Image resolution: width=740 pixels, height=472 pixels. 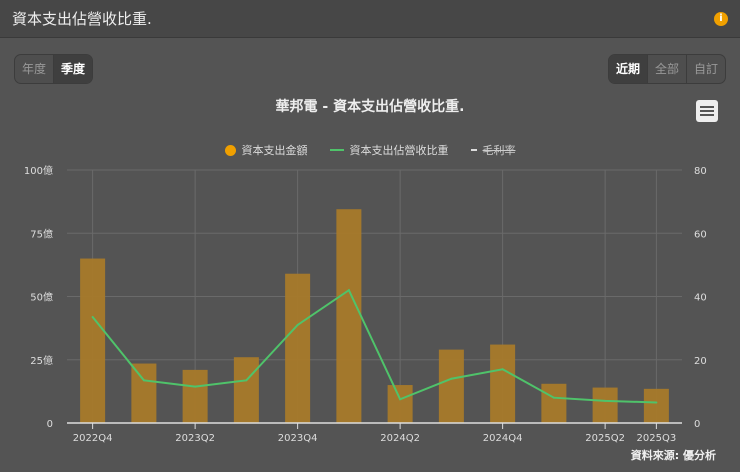 I want to click on x-axis-label: 2025Q2, so click(x=605, y=438).